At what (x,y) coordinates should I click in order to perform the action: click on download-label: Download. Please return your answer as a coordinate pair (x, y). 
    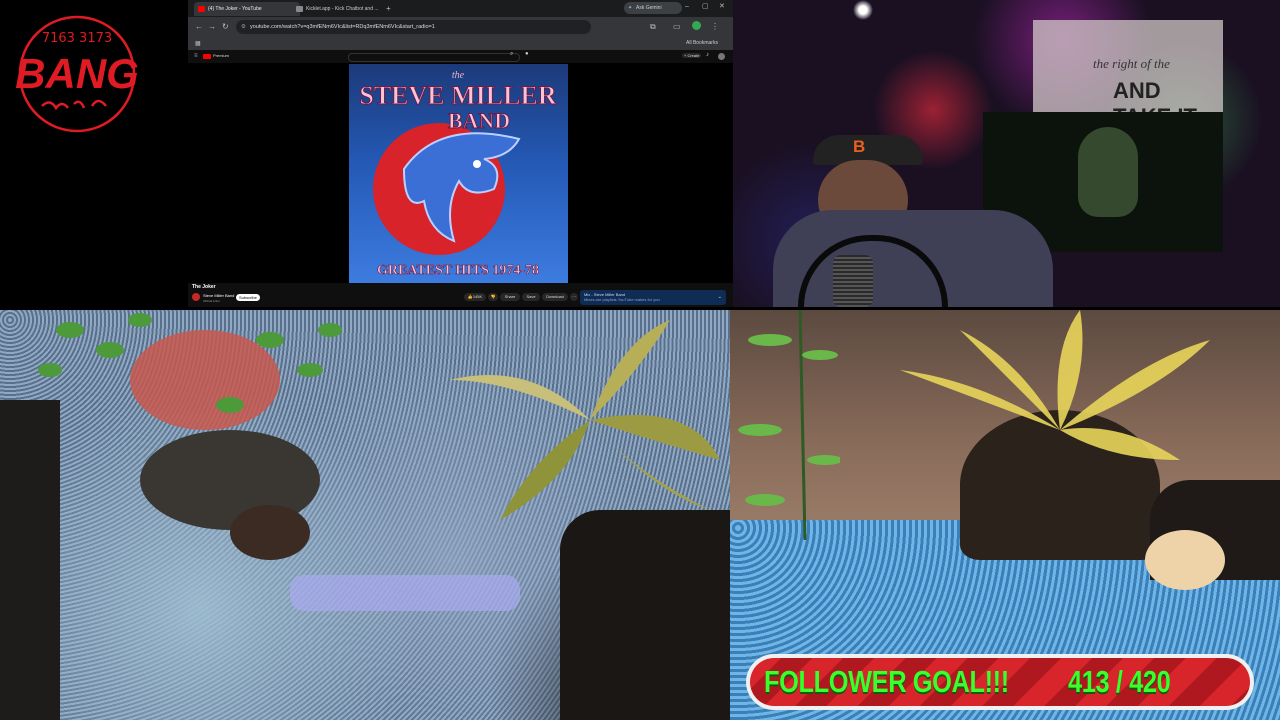
    Looking at the image, I should click on (555, 296).